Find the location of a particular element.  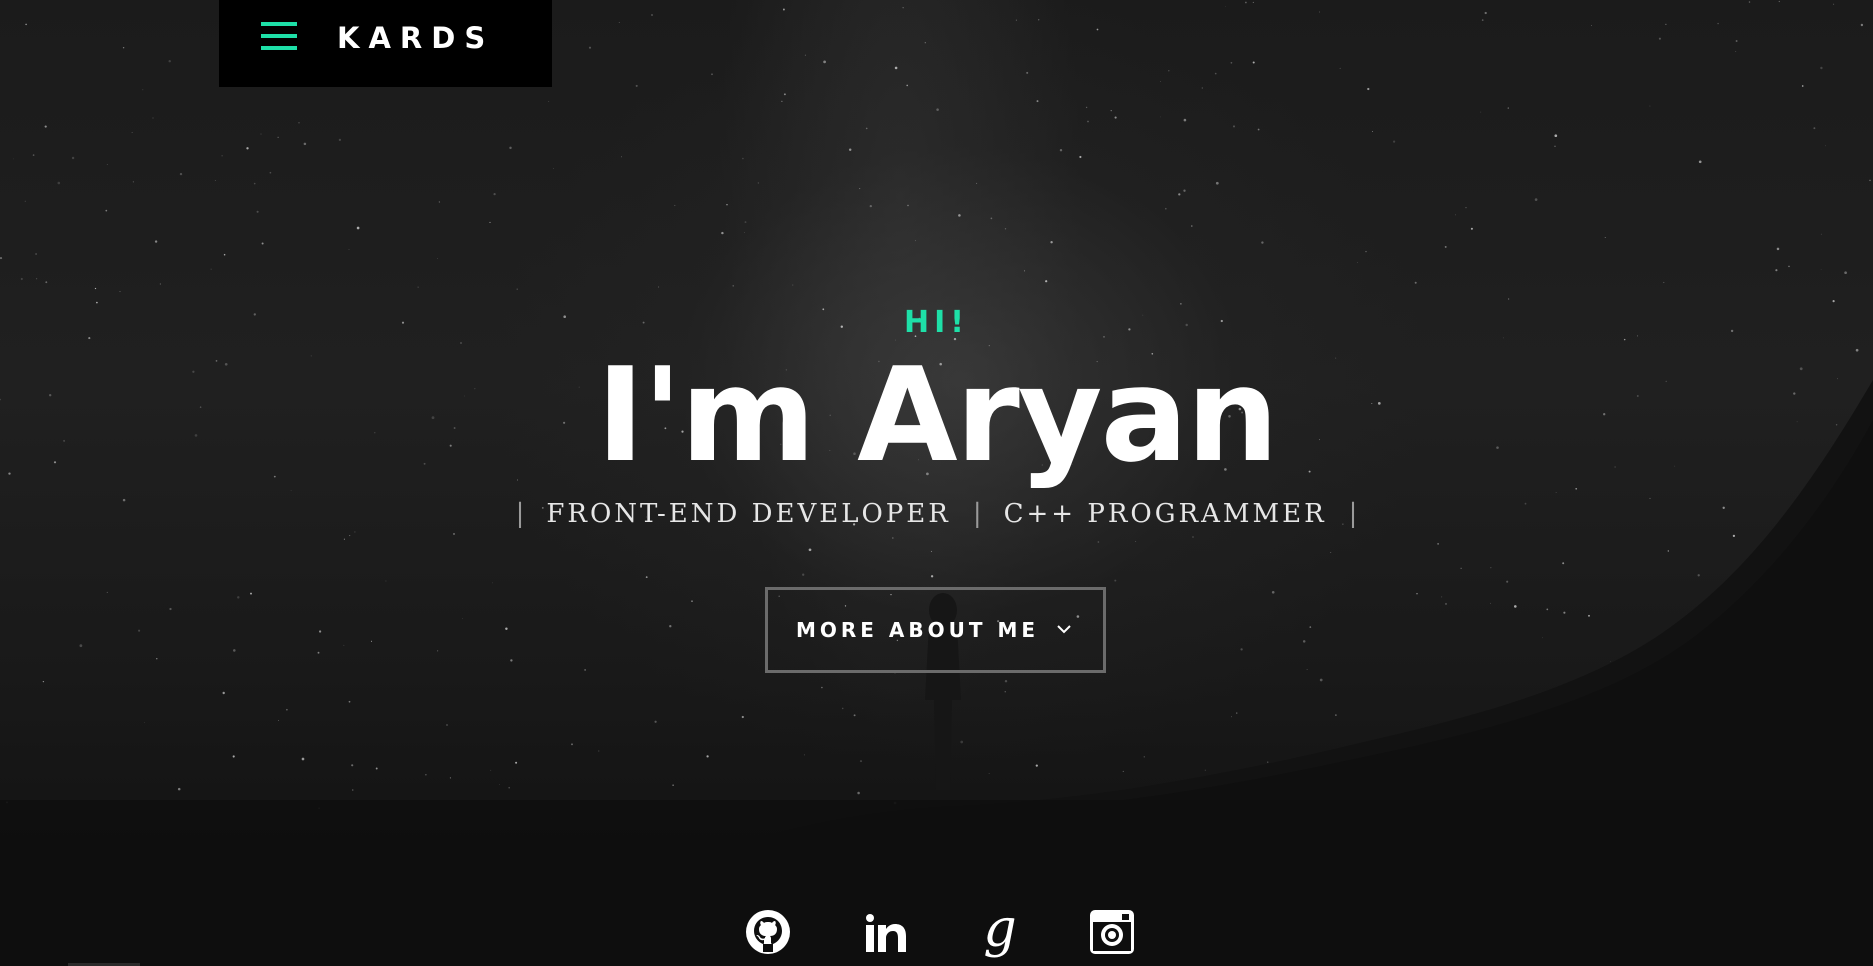

google-icon: g is located at coordinates (1000, 933).